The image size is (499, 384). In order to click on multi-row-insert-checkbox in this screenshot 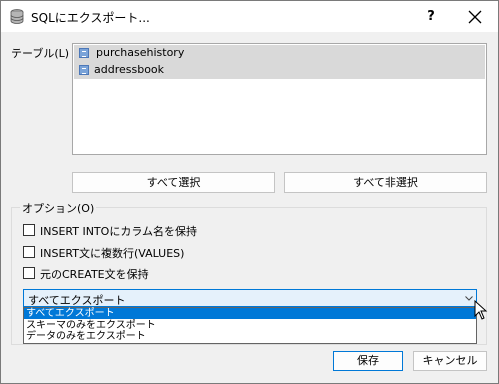, I will do `click(29, 252)`.